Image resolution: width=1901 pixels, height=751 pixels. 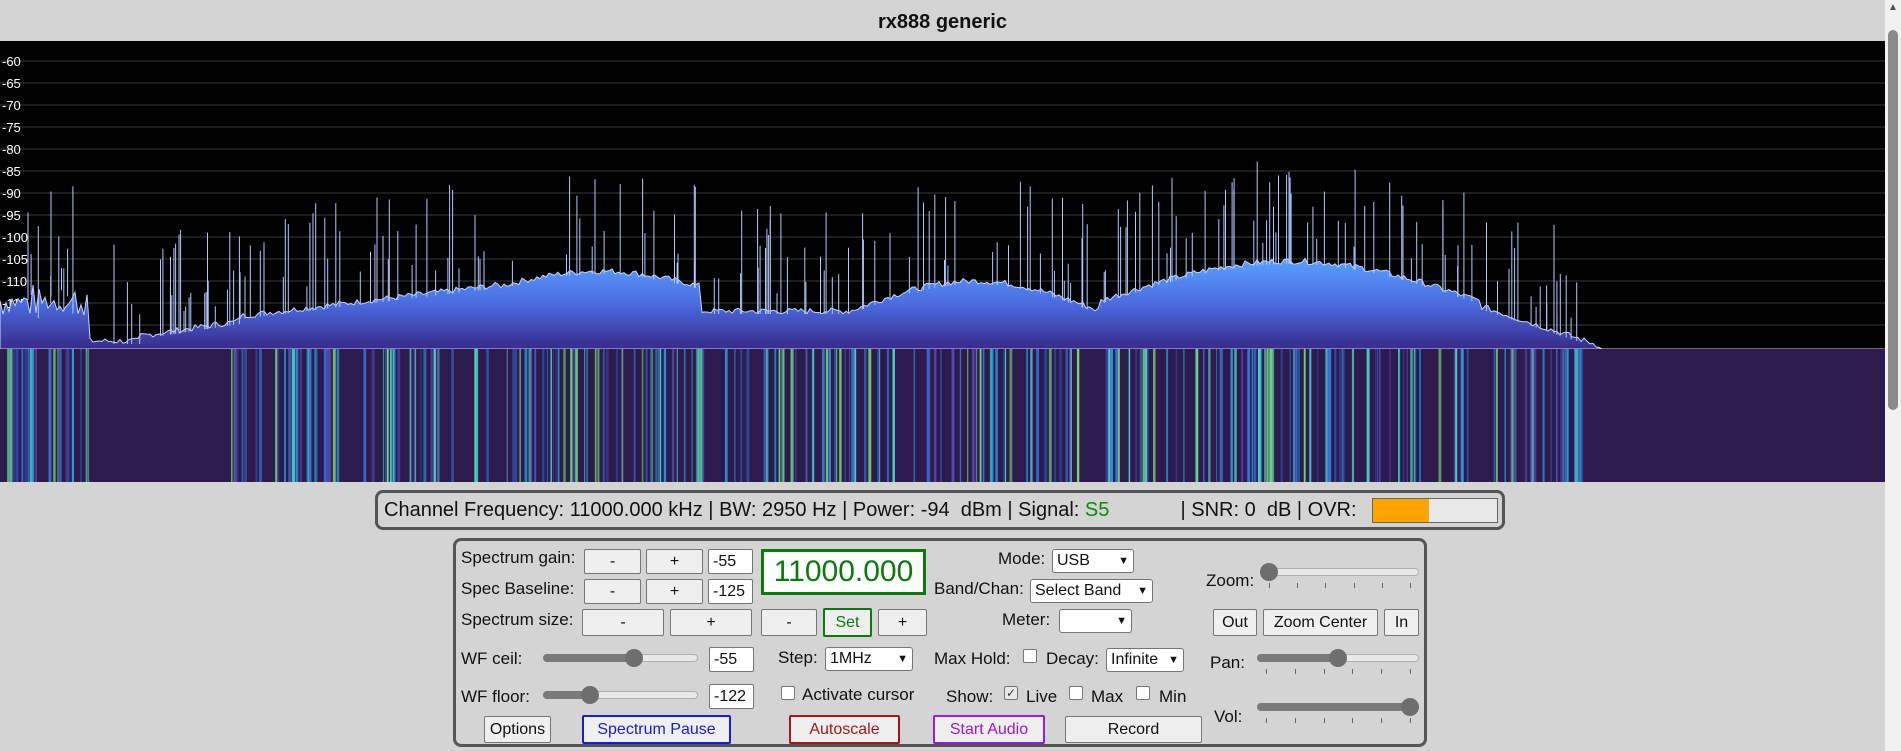 I want to click on y-tick-label: -75, so click(x=11, y=127).